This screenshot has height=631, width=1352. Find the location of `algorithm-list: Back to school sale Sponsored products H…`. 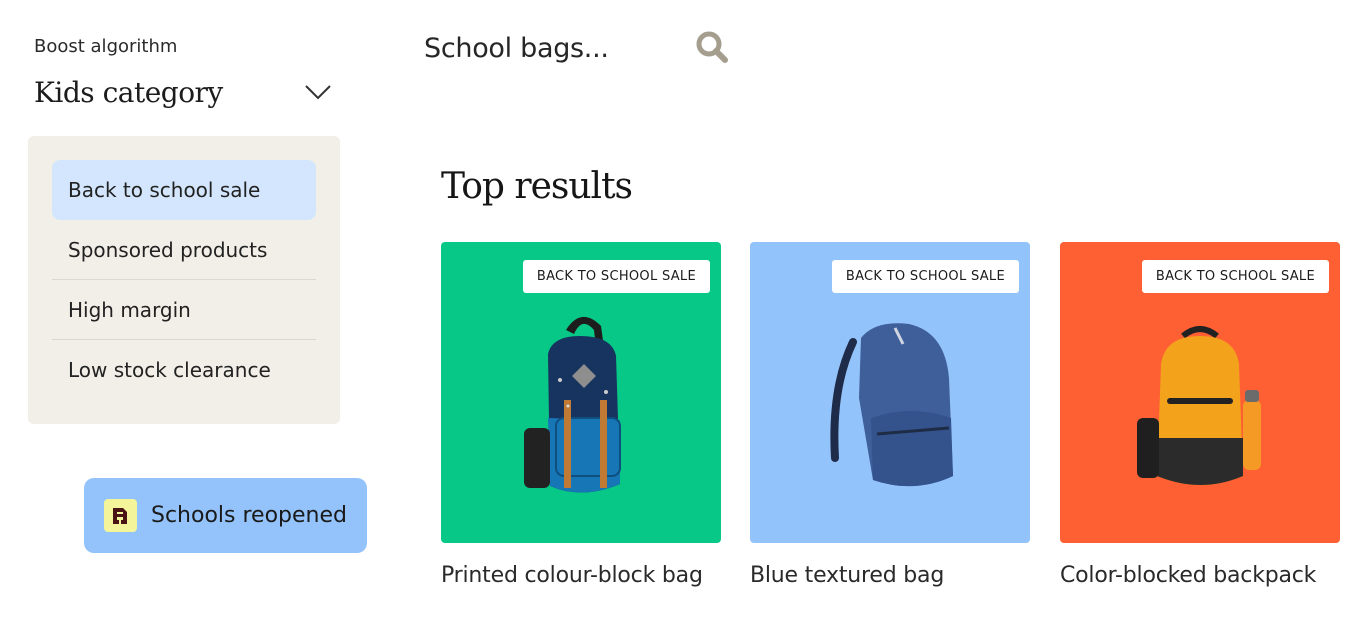

algorithm-list: Back to school sale Sponsored products H… is located at coordinates (184, 280).